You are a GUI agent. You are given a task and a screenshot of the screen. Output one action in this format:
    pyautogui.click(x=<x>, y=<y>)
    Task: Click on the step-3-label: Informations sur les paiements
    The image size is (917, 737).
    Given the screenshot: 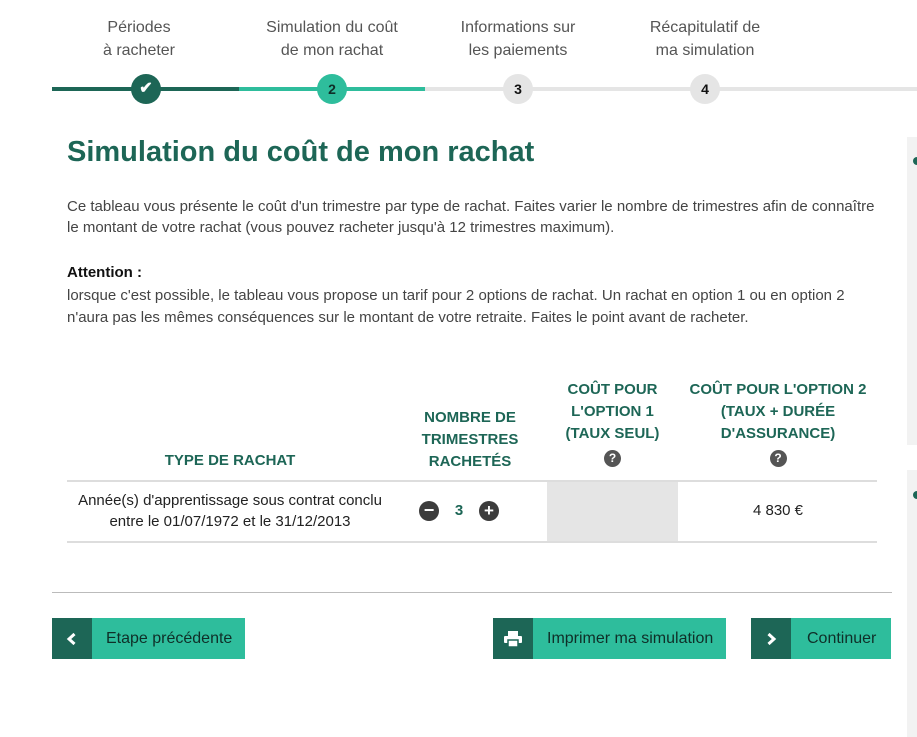 What is the action you would take?
    pyautogui.click(x=518, y=39)
    